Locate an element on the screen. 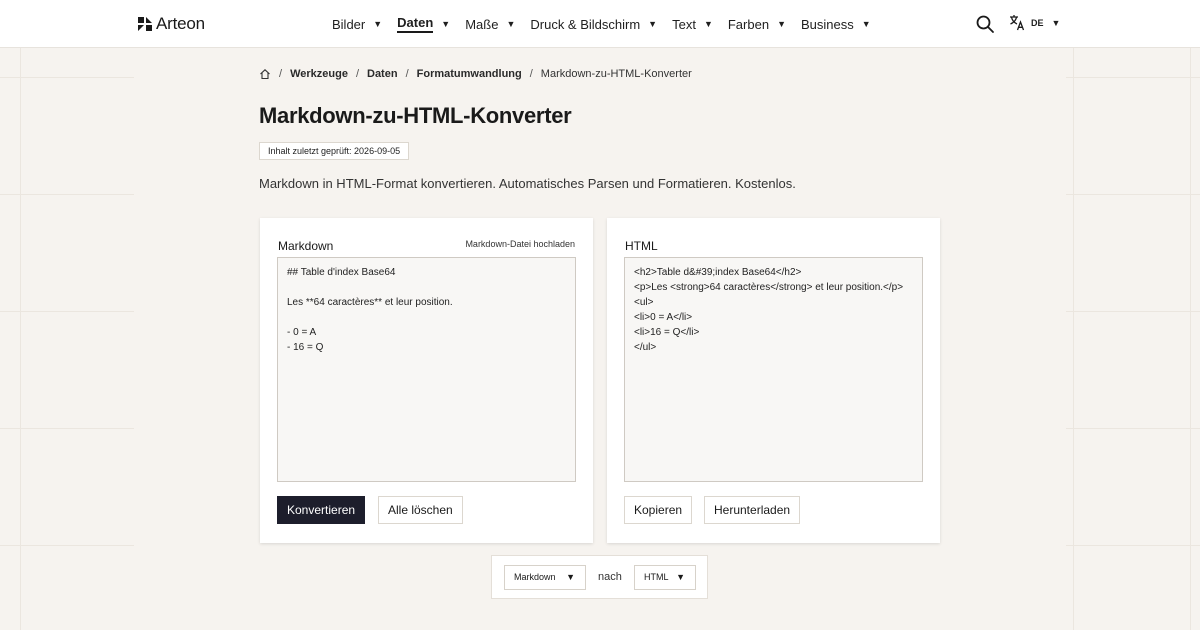 The image size is (1200, 630). nav-item-druck-bildschirm: Druck & Bildschirm ▼ is located at coordinates (593, 24).